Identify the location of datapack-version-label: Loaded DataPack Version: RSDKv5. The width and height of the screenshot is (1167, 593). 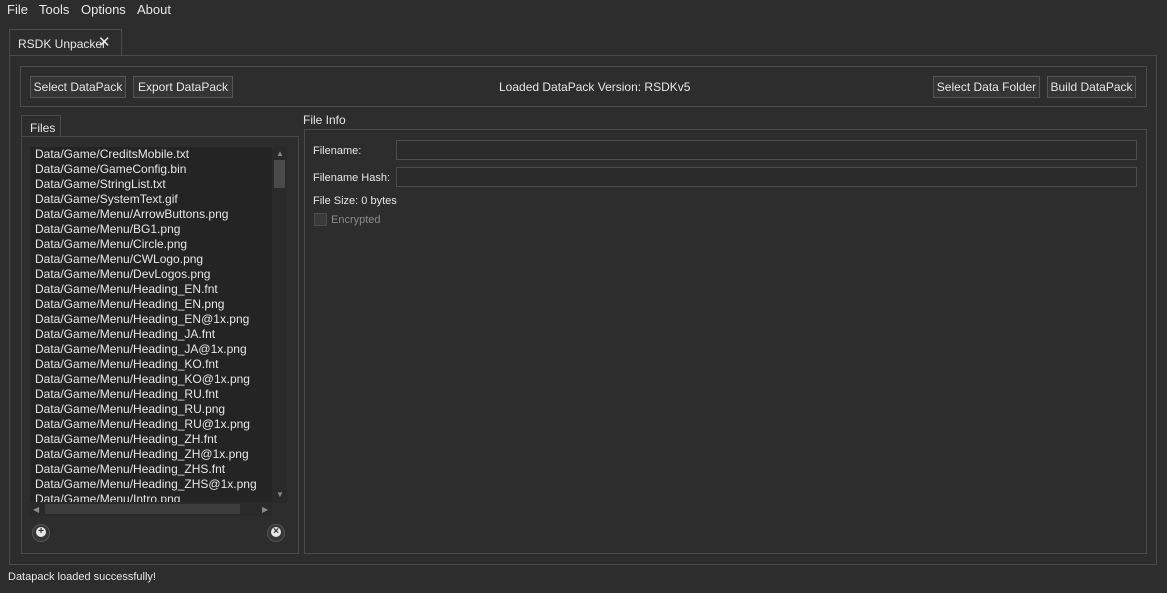
(595, 87).